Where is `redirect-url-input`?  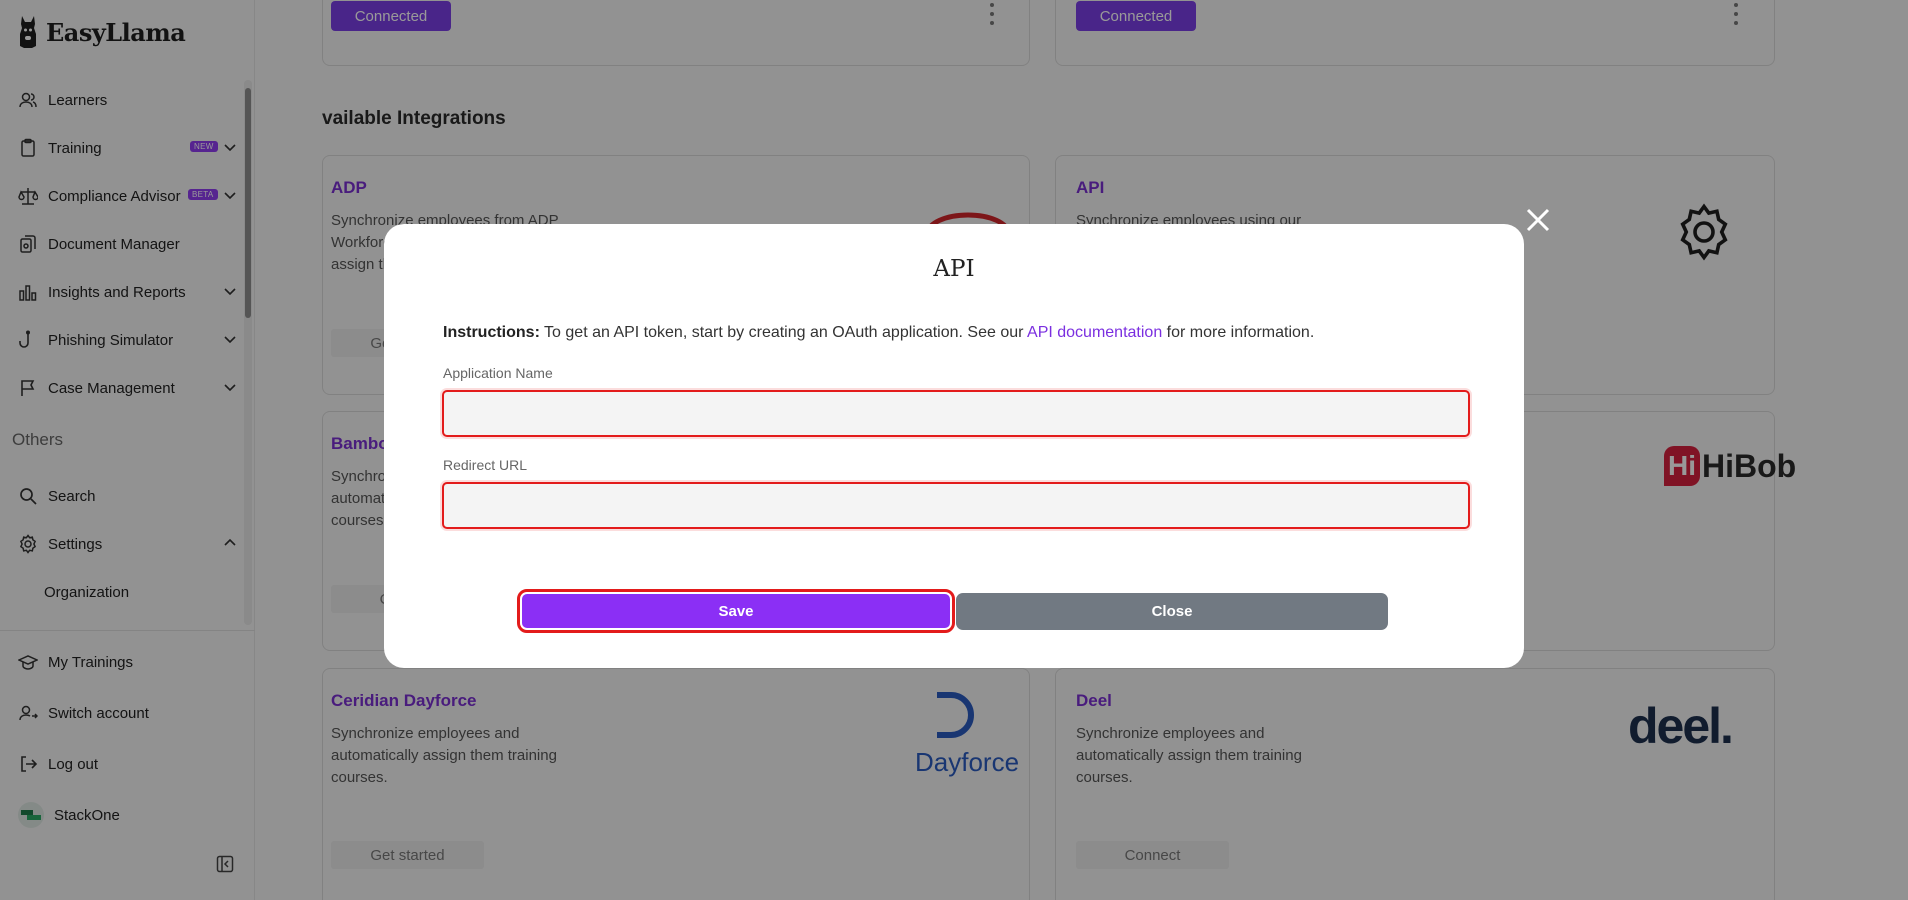
redirect-url-input is located at coordinates (956, 505).